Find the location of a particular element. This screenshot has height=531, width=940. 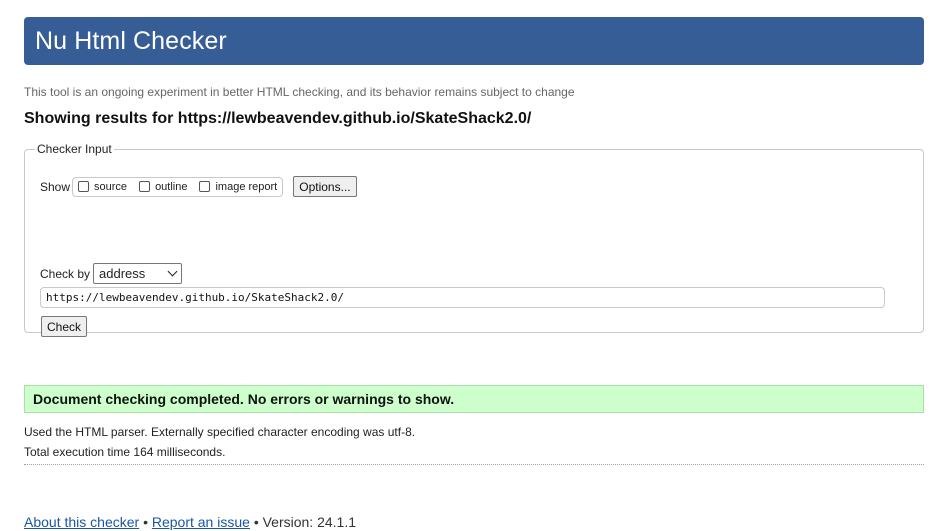

image-report-checkbox-box is located at coordinates (205, 186).